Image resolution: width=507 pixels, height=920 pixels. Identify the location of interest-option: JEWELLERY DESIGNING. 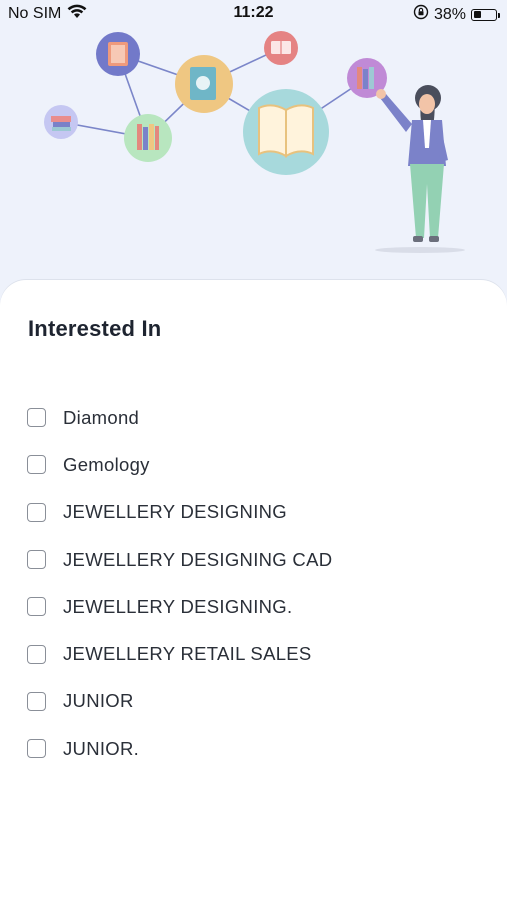
(179, 512).